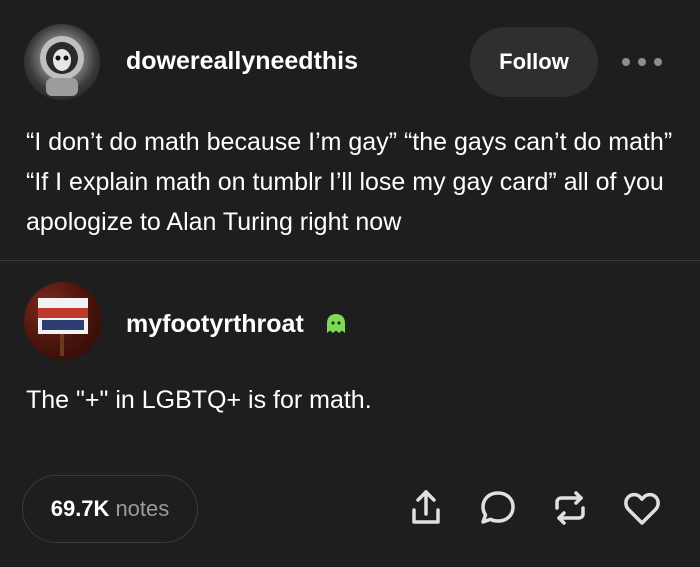  What do you see at coordinates (62, 66) in the screenshot?
I see `astronaut-skull-image` at bounding box center [62, 66].